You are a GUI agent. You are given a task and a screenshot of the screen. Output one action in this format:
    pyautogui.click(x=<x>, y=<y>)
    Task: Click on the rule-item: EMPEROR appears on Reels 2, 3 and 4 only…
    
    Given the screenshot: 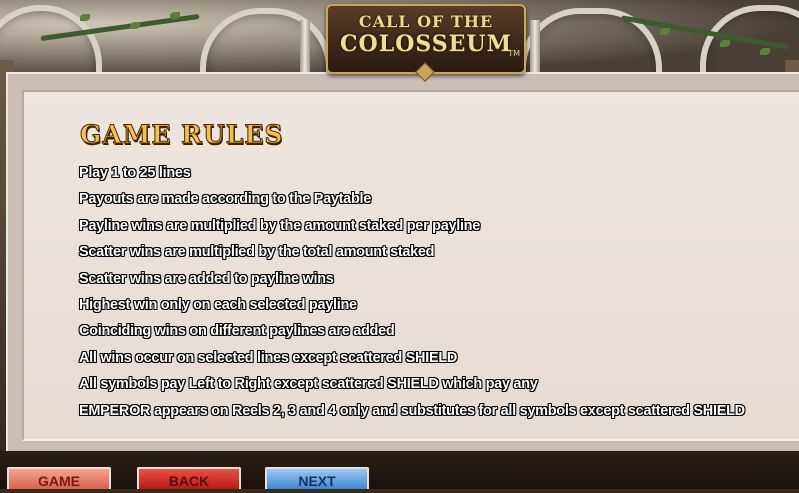 What is the action you would take?
    pyautogui.click(x=412, y=410)
    